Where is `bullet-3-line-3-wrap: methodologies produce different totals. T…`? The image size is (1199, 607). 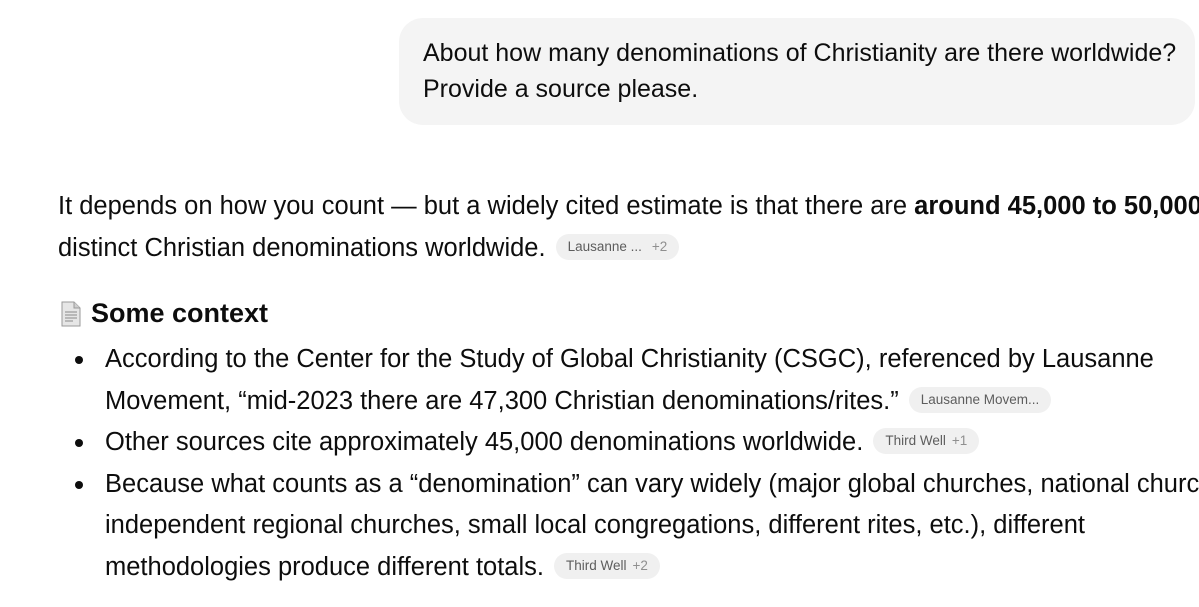
bullet-3-line-3-wrap: methodologies produce different totals. T… is located at coordinates (649, 568).